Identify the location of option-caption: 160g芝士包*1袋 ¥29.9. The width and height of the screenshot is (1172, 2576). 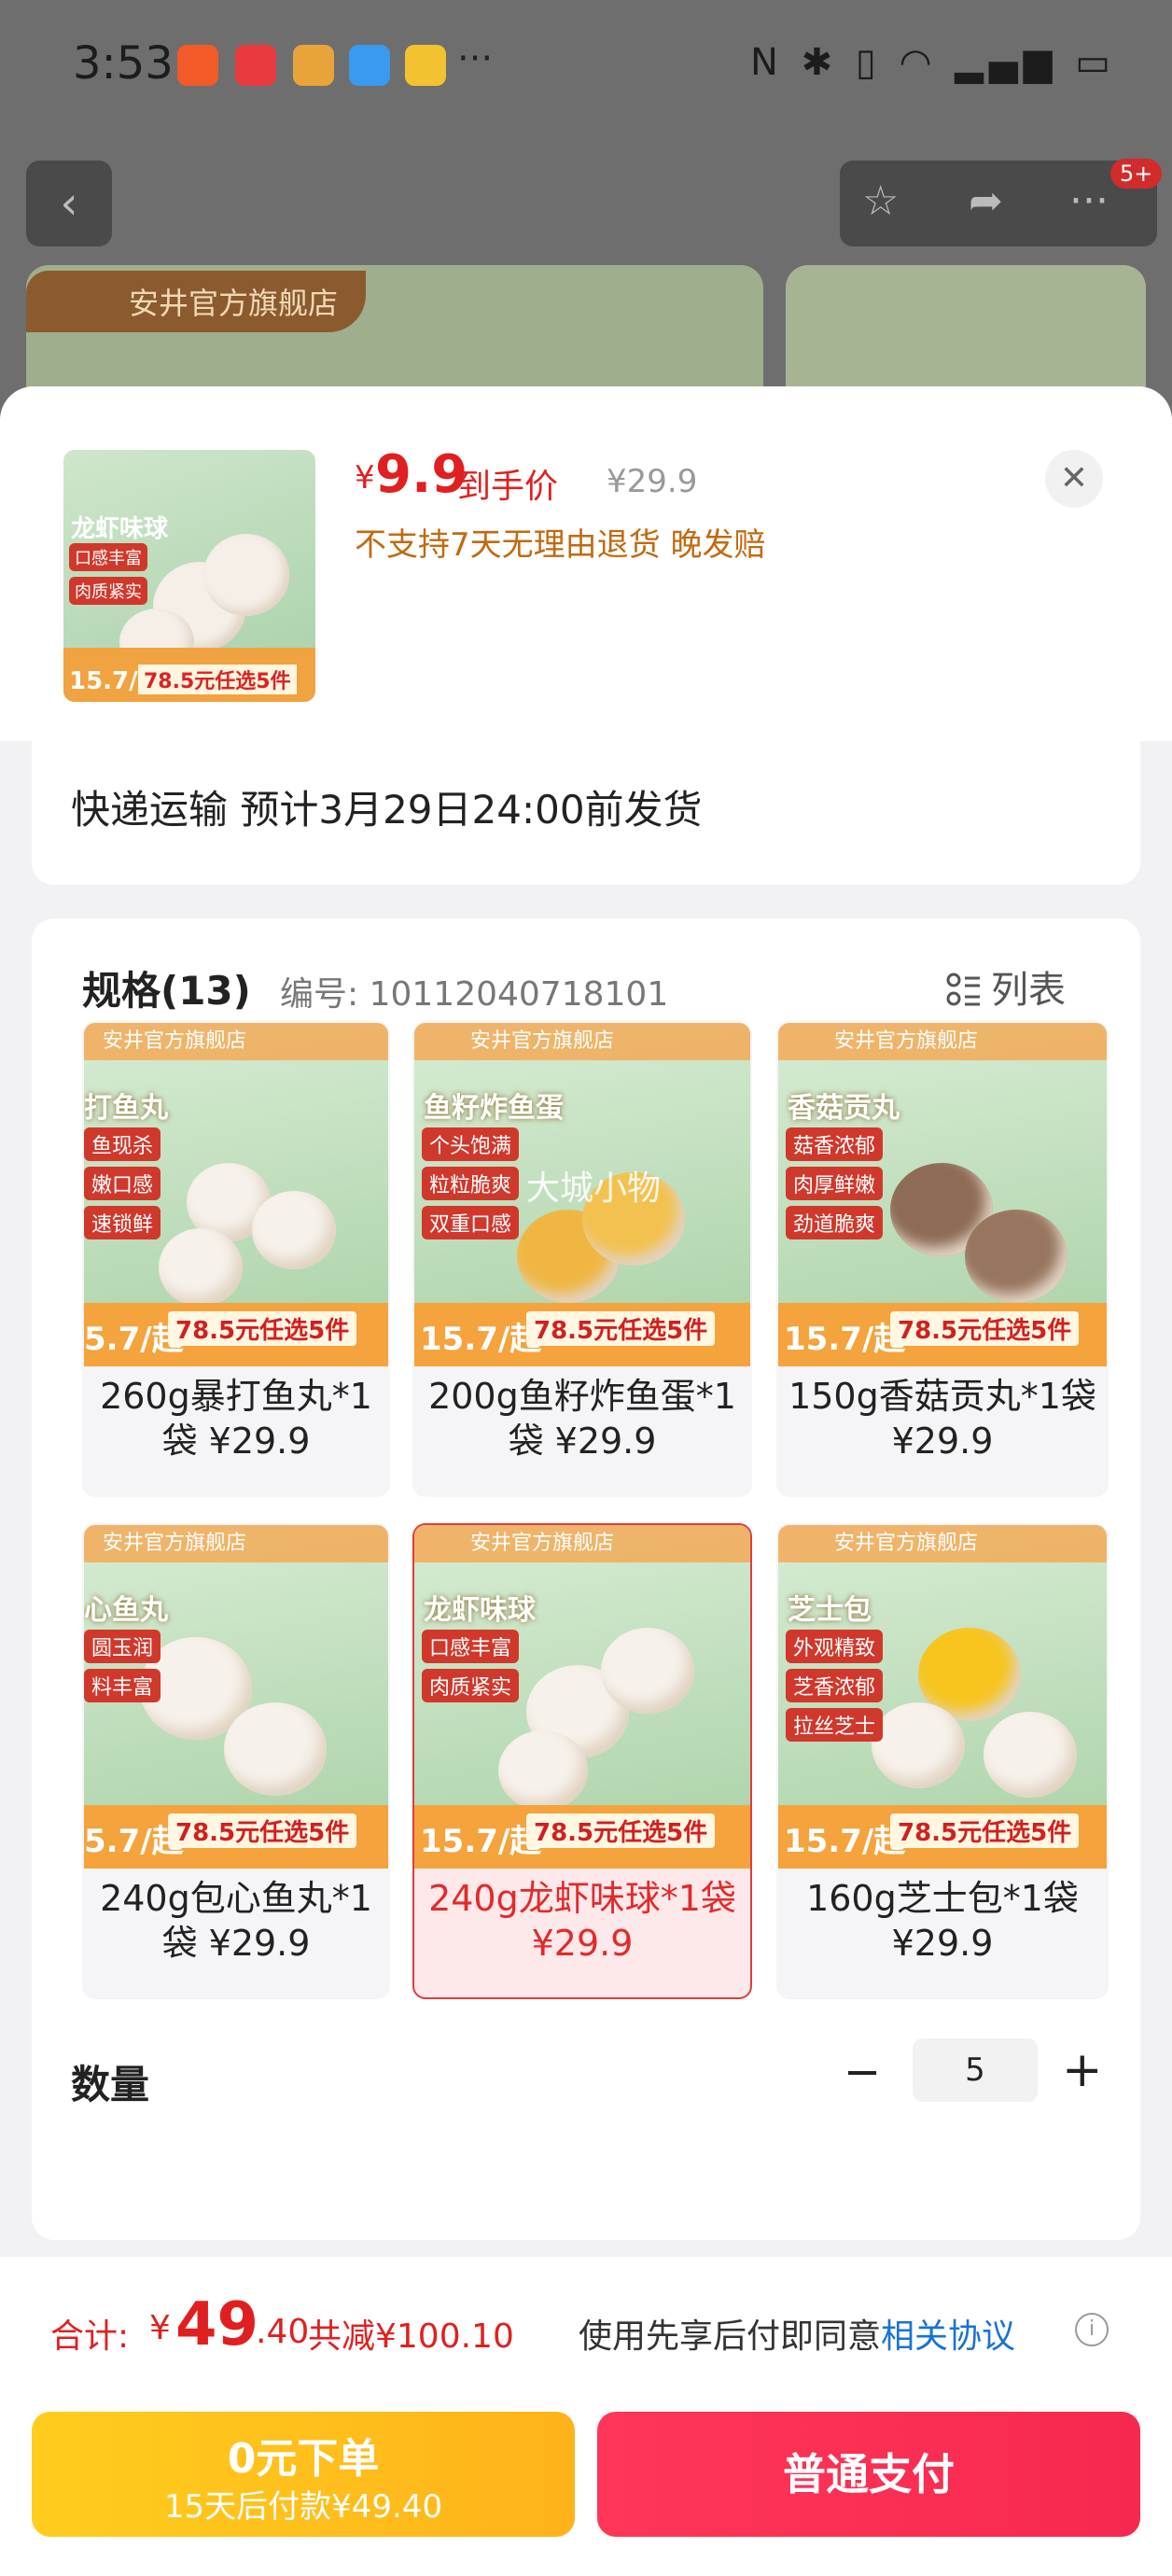
(942, 1921).